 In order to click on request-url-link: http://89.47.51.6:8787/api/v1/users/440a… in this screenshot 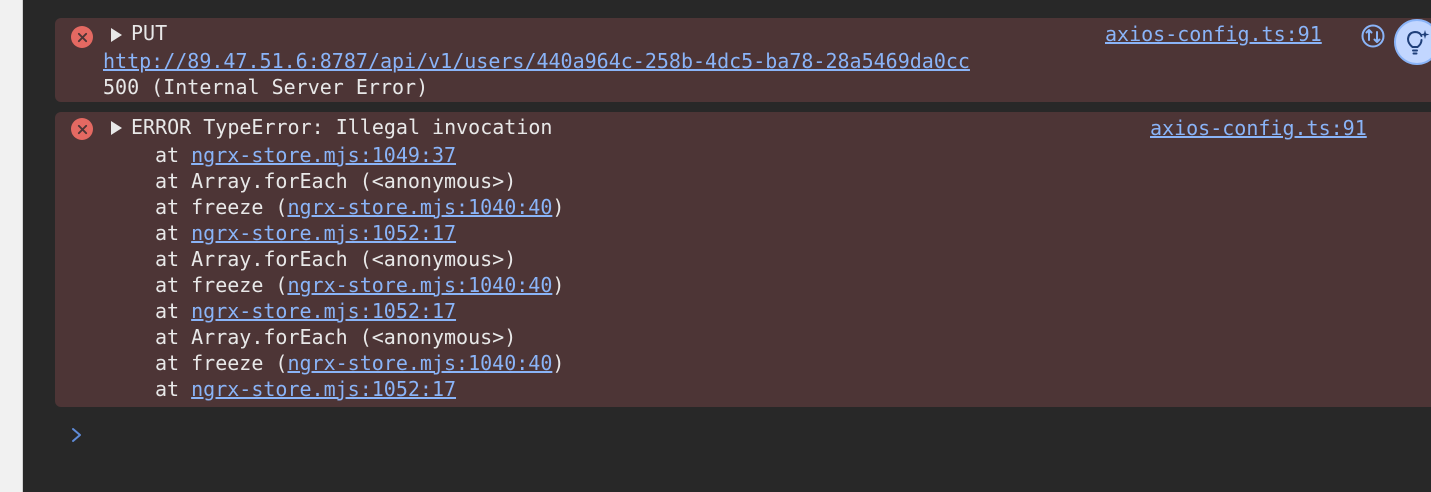, I will do `click(536, 61)`.